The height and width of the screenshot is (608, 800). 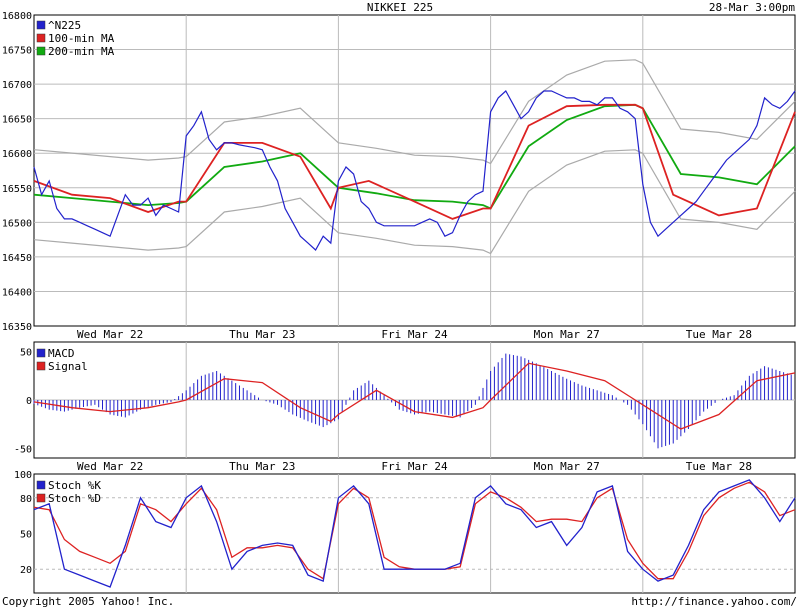 What do you see at coordinates (74, 485) in the screenshot?
I see `legend-label: Stoch %K` at bounding box center [74, 485].